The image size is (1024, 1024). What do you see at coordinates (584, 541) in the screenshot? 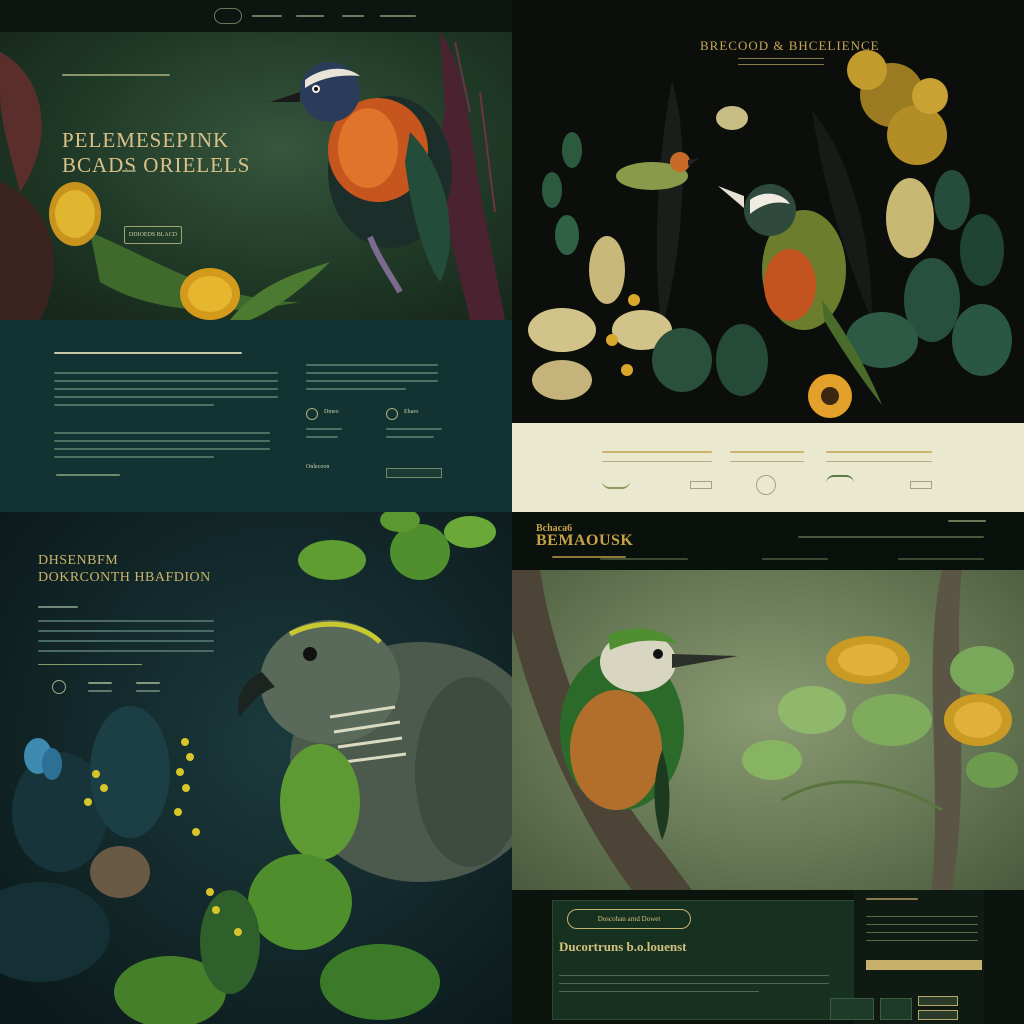
I see `brand-logo-main: BEMAOUSK` at bounding box center [584, 541].